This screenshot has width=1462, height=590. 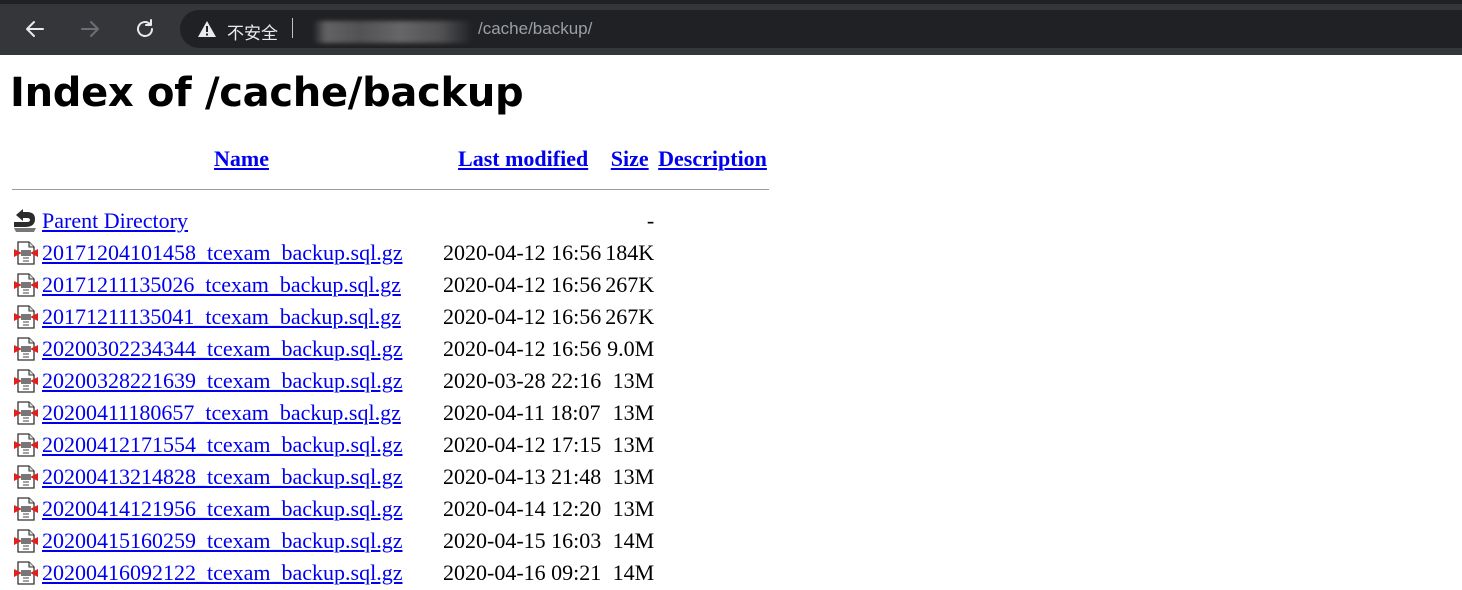 I want to click on sort-by-name-link: Name, so click(x=241, y=158).